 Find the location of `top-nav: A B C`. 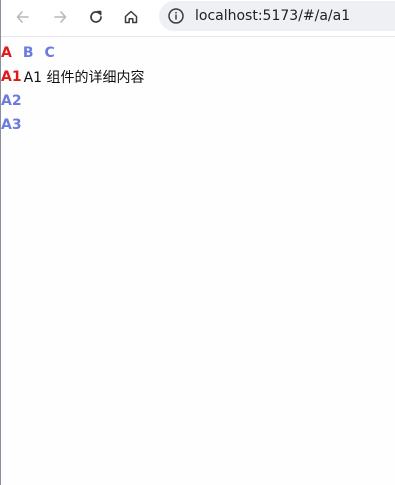

top-nav: A B C is located at coordinates (198, 53).